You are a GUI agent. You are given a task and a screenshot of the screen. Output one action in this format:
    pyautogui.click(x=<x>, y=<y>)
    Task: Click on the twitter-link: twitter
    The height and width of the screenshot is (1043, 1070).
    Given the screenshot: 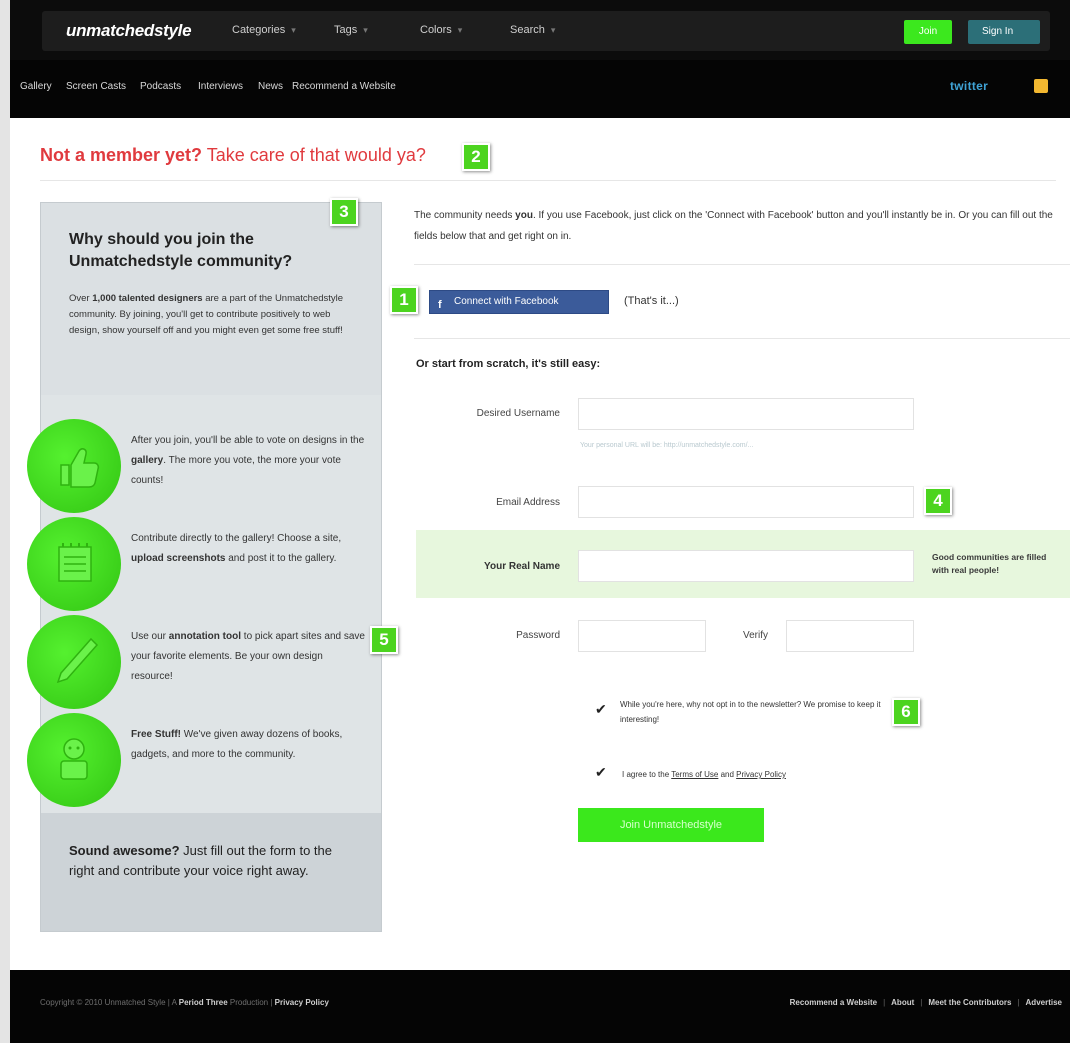 What is the action you would take?
    pyautogui.click(x=969, y=86)
    